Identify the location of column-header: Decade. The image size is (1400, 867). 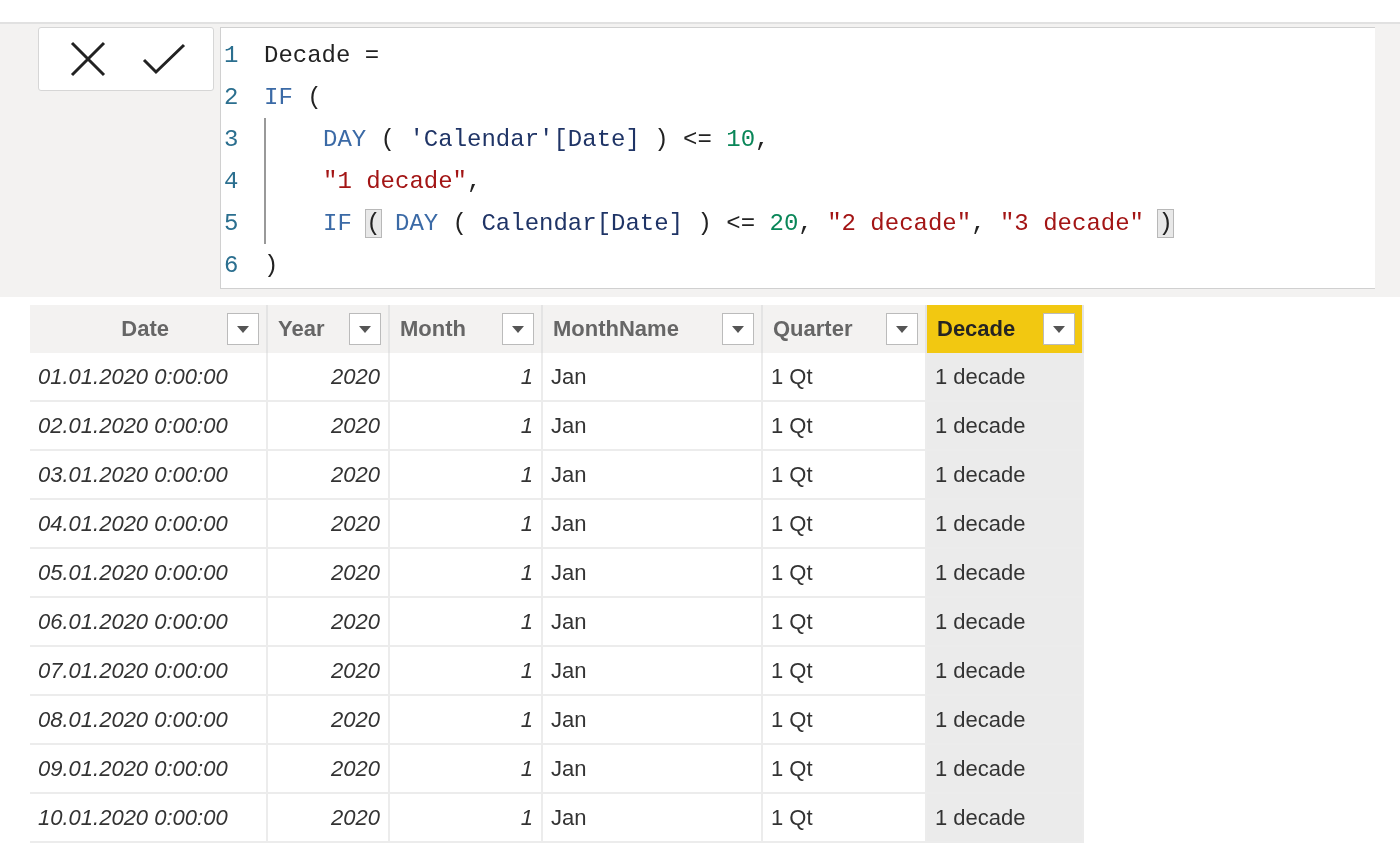
(1005, 329).